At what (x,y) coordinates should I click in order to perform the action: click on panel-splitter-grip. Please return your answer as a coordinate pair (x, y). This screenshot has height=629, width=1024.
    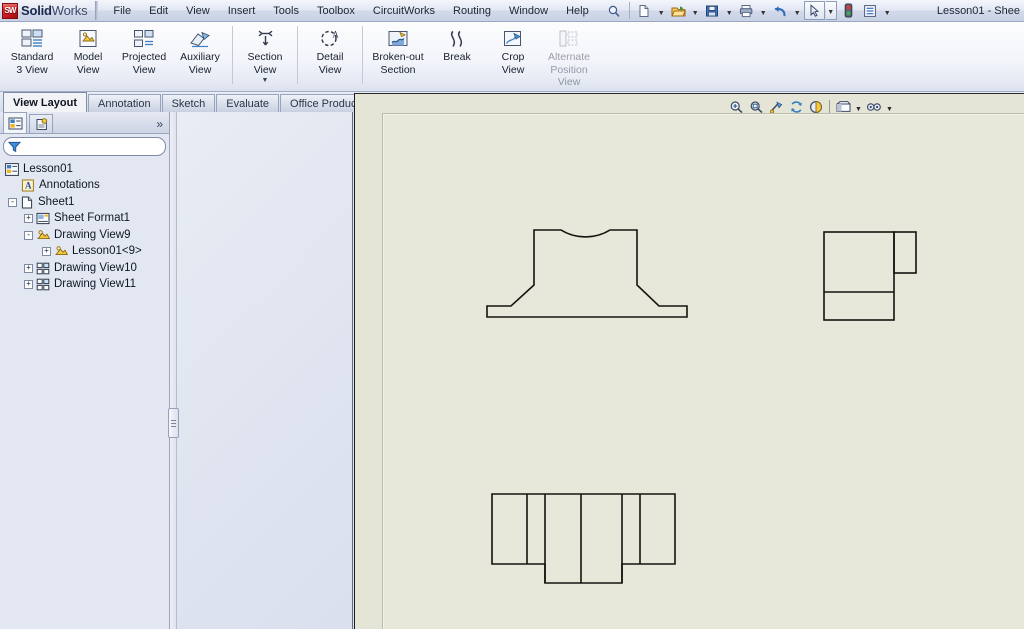
    Looking at the image, I should click on (173, 423).